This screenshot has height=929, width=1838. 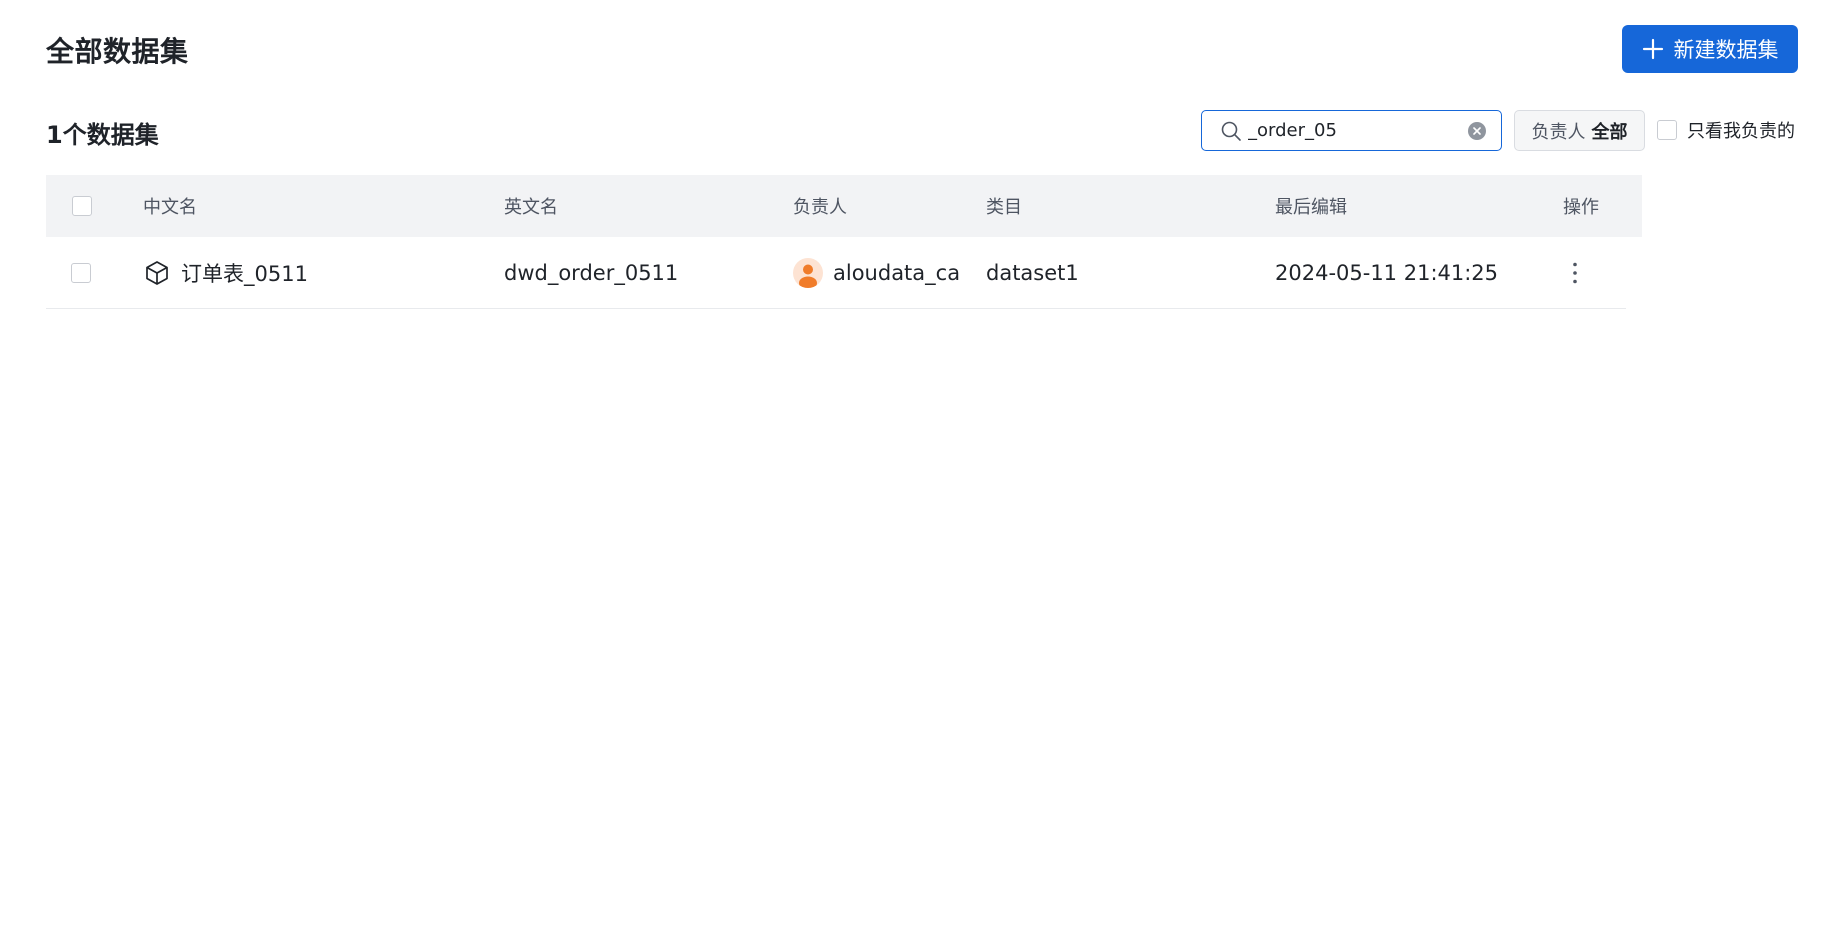 What do you see at coordinates (1357, 130) in the screenshot?
I see `search-input` at bounding box center [1357, 130].